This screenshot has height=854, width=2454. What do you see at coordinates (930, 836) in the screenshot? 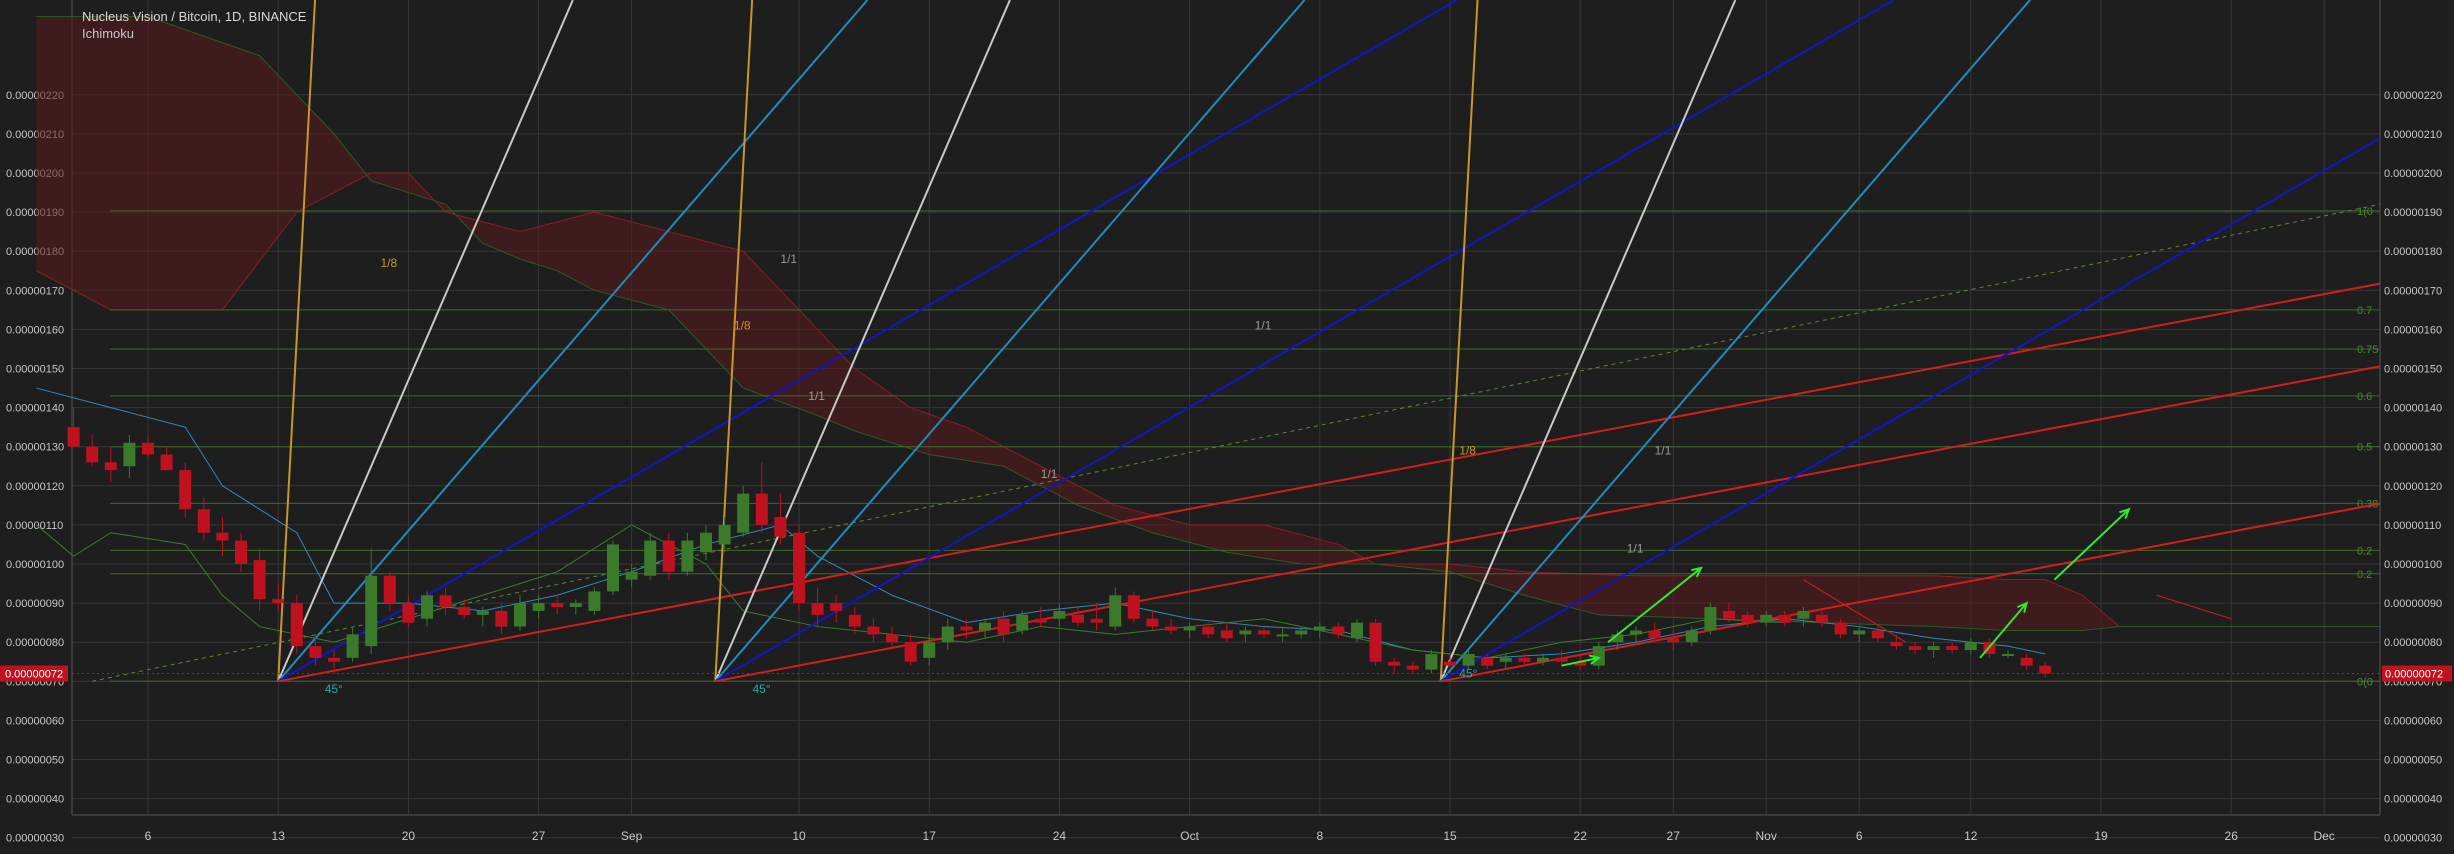
I see `x-tick-label: 17` at bounding box center [930, 836].